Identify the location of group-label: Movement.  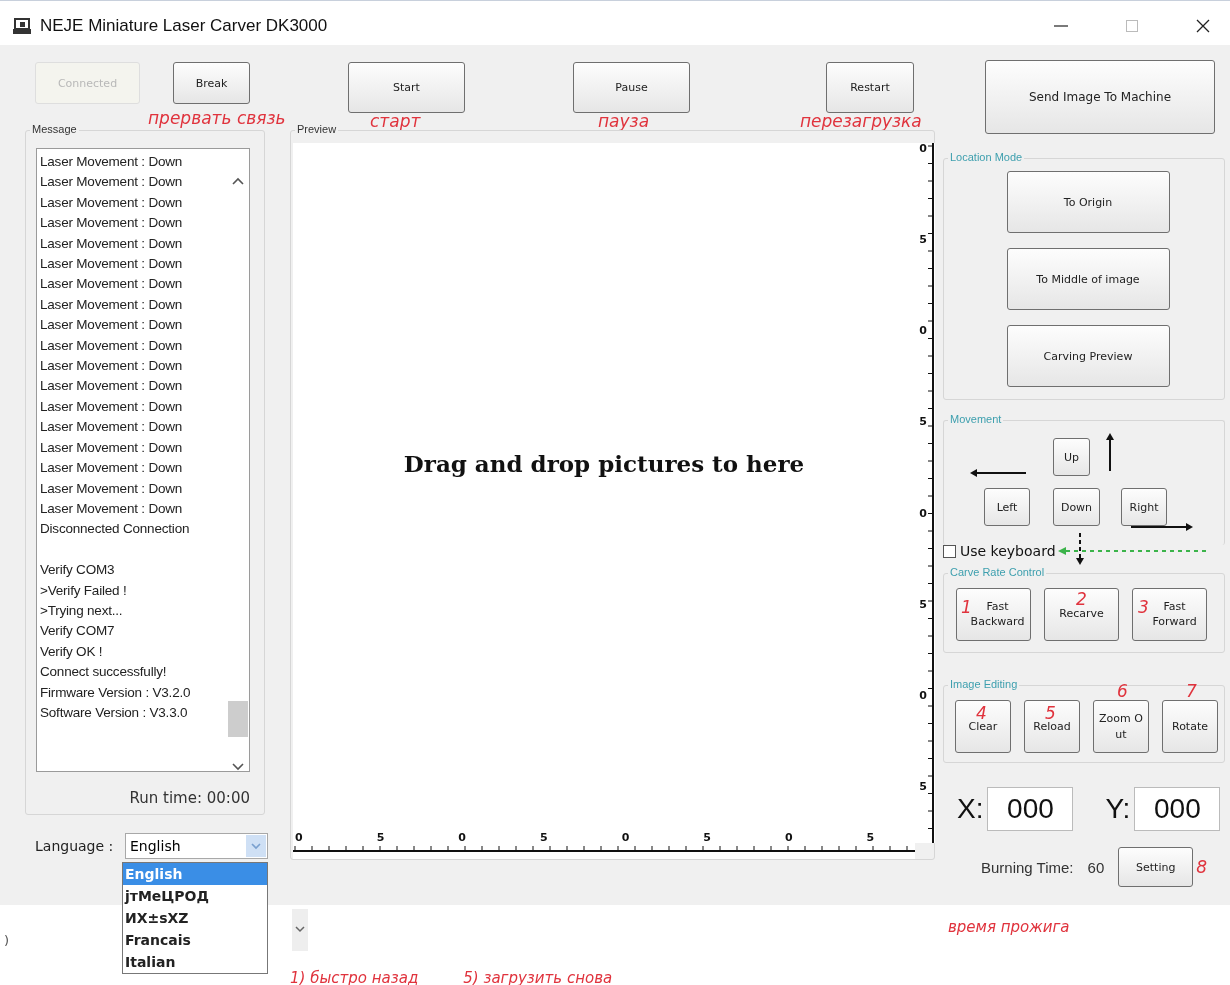
(976, 419).